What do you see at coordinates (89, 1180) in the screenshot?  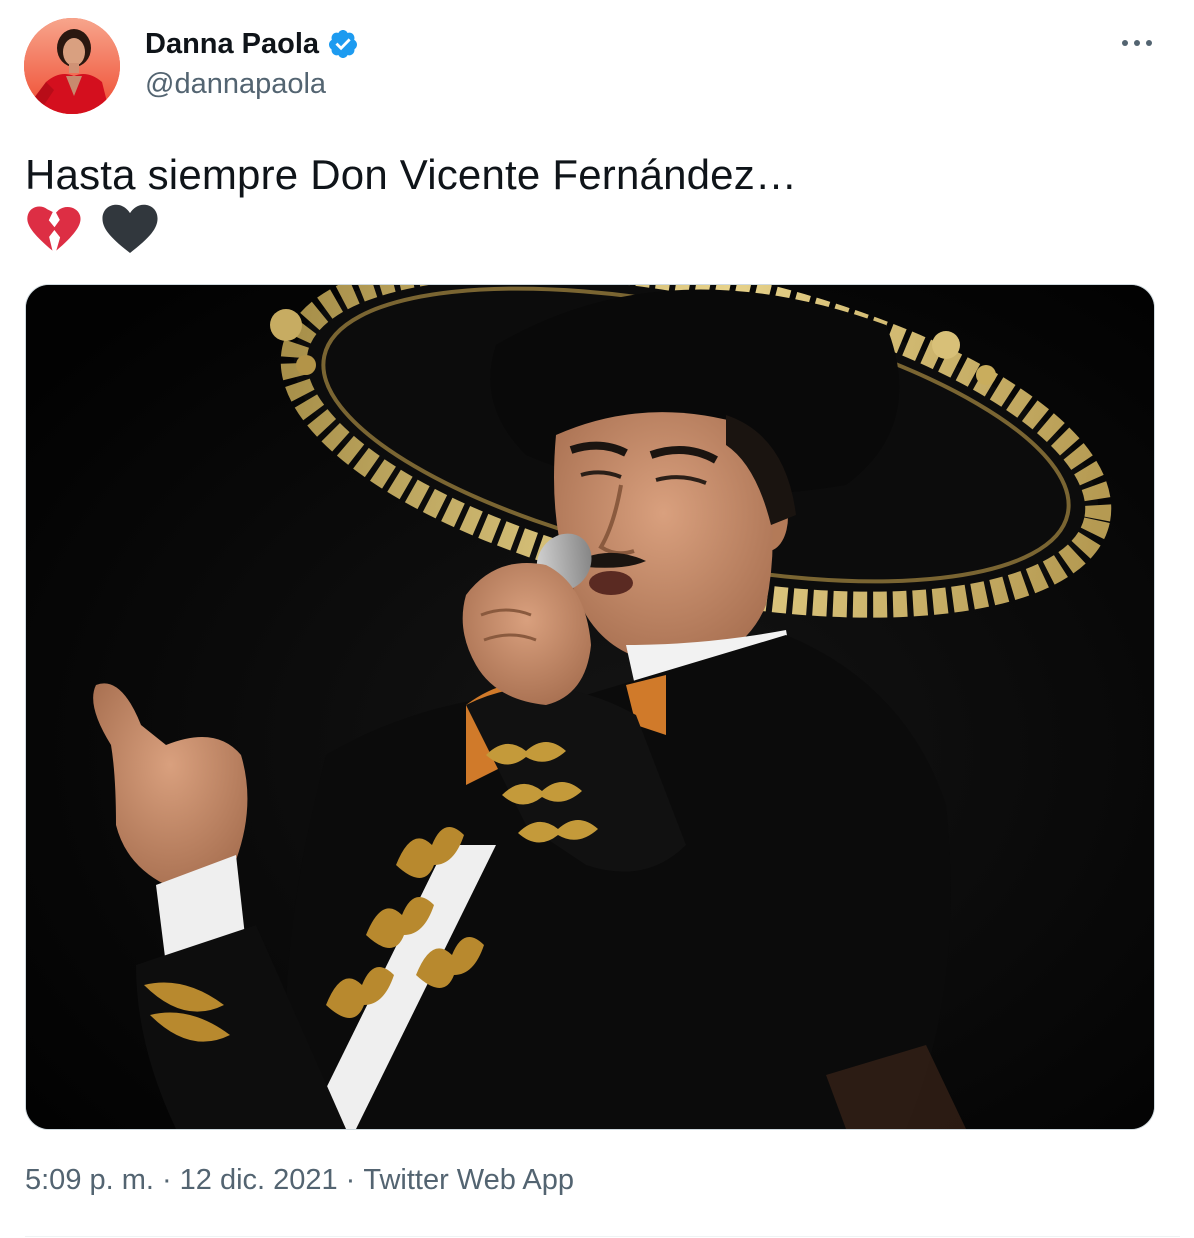 I see `tweet-time: 5:09 p. m.` at bounding box center [89, 1180].